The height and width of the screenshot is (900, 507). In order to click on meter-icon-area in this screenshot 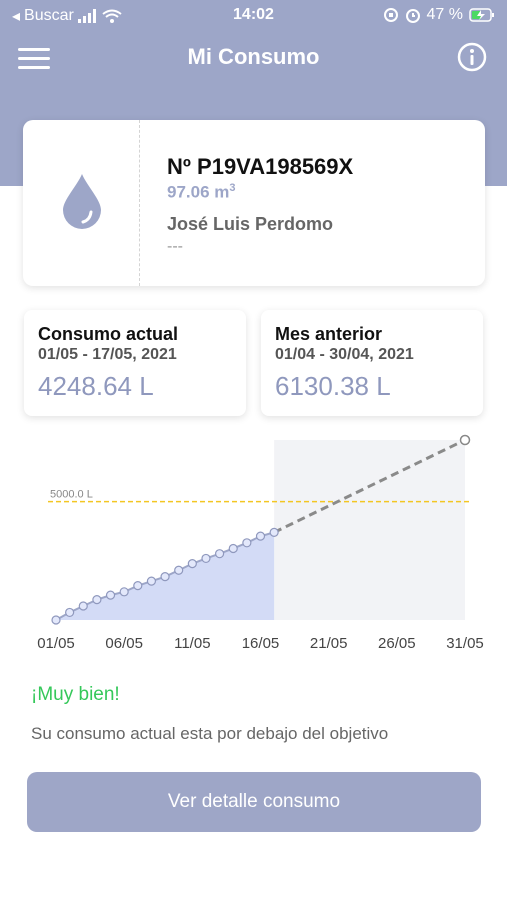, I will do `click(81, 203)`.